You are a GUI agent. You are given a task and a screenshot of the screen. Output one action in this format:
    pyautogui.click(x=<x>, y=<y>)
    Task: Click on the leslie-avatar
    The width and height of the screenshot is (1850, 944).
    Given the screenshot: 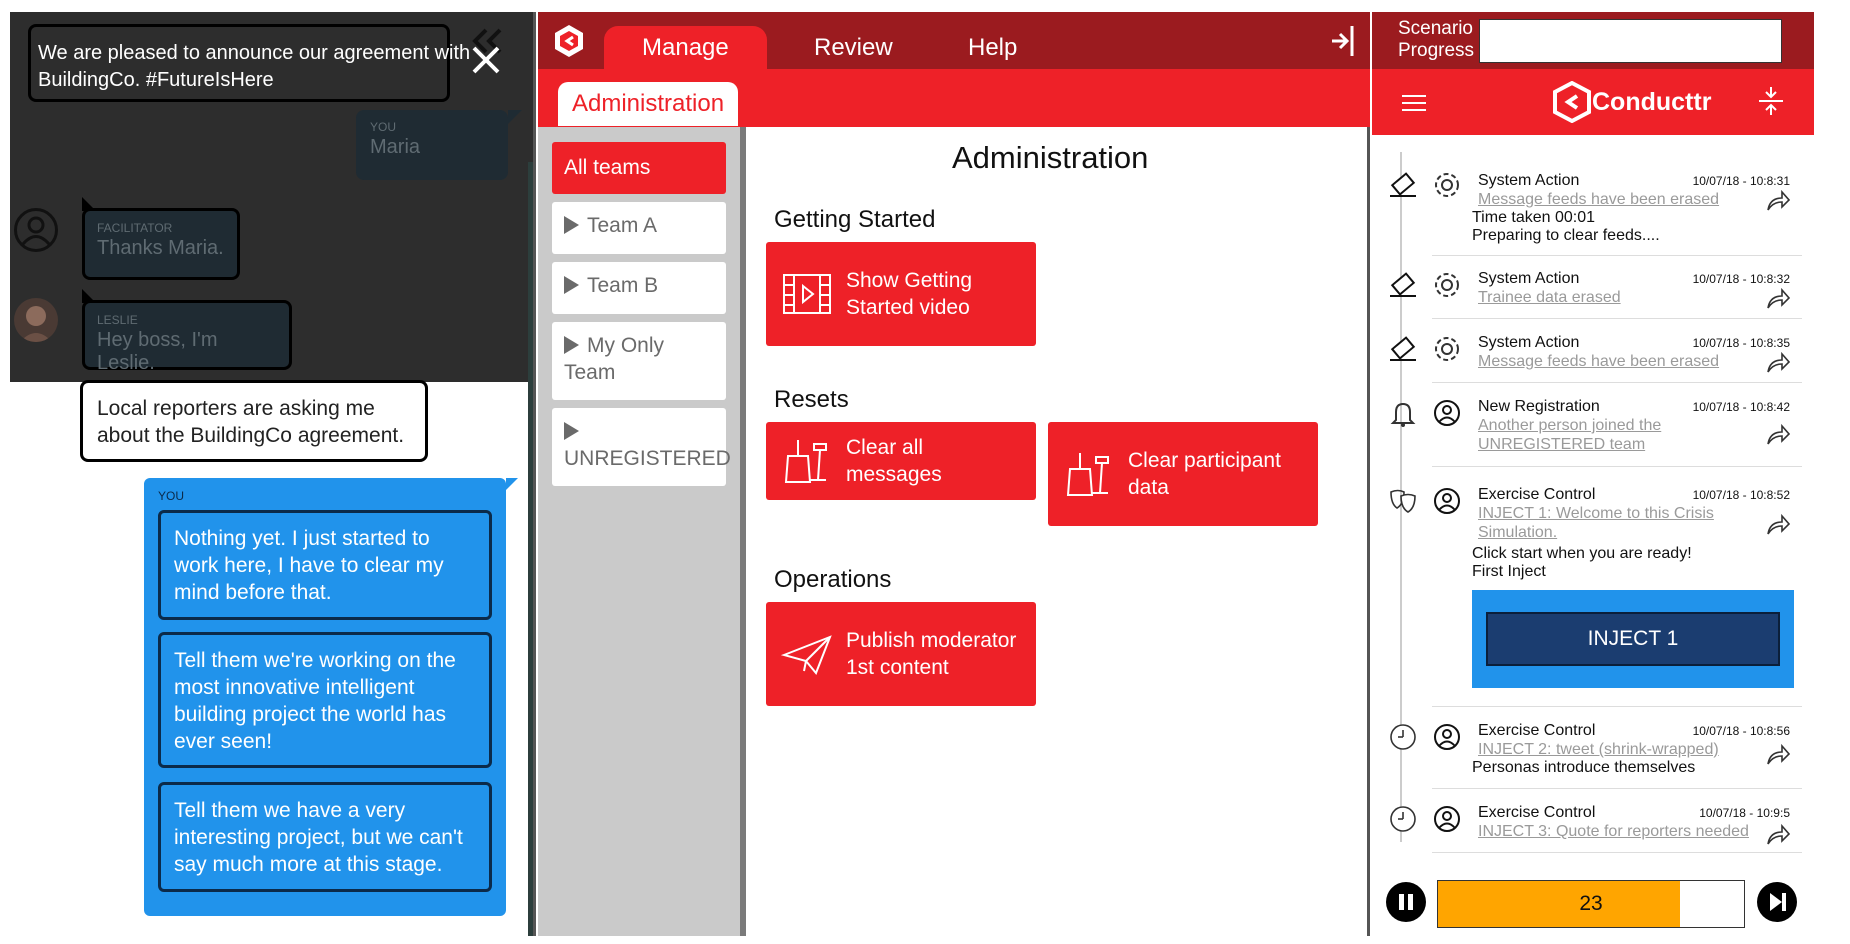 What is the action you would take?
    pyautogui.click(x=36, y=320)
    